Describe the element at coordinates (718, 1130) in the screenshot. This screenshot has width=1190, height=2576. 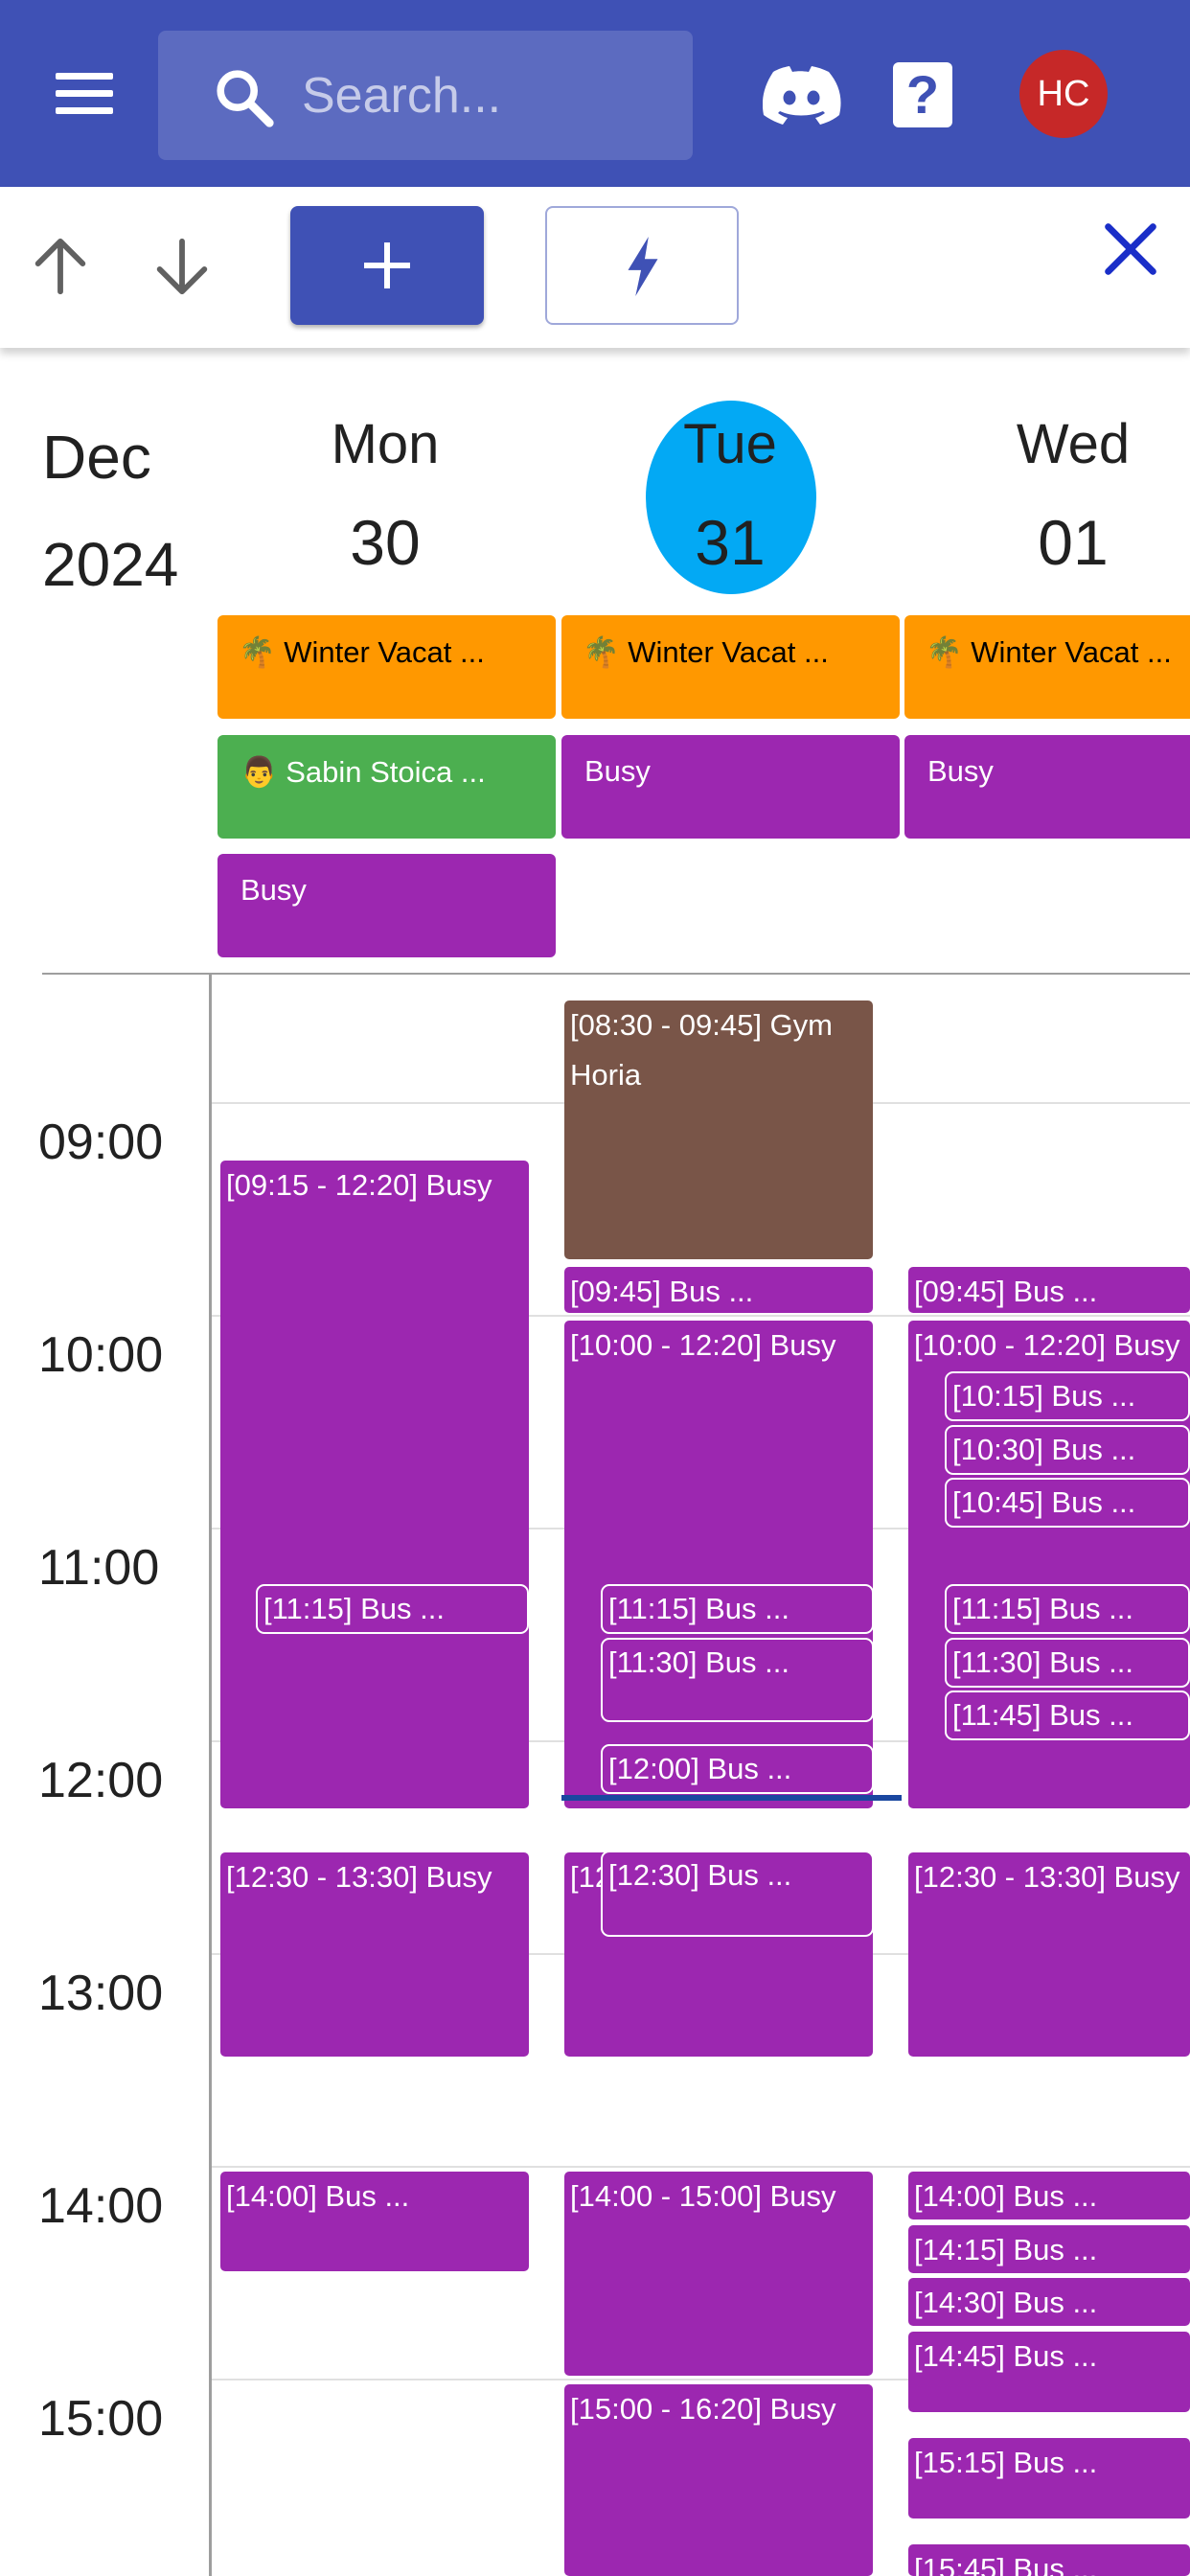
I see `event: [08:30 - 09:45] Gym Horia` at that location.